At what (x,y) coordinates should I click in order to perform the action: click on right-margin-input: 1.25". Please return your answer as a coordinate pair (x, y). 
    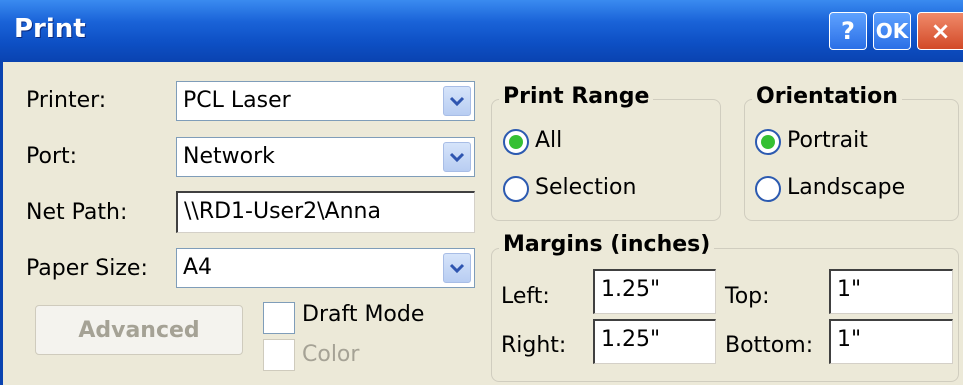
    Looking at the image, I should click on (654, 341).